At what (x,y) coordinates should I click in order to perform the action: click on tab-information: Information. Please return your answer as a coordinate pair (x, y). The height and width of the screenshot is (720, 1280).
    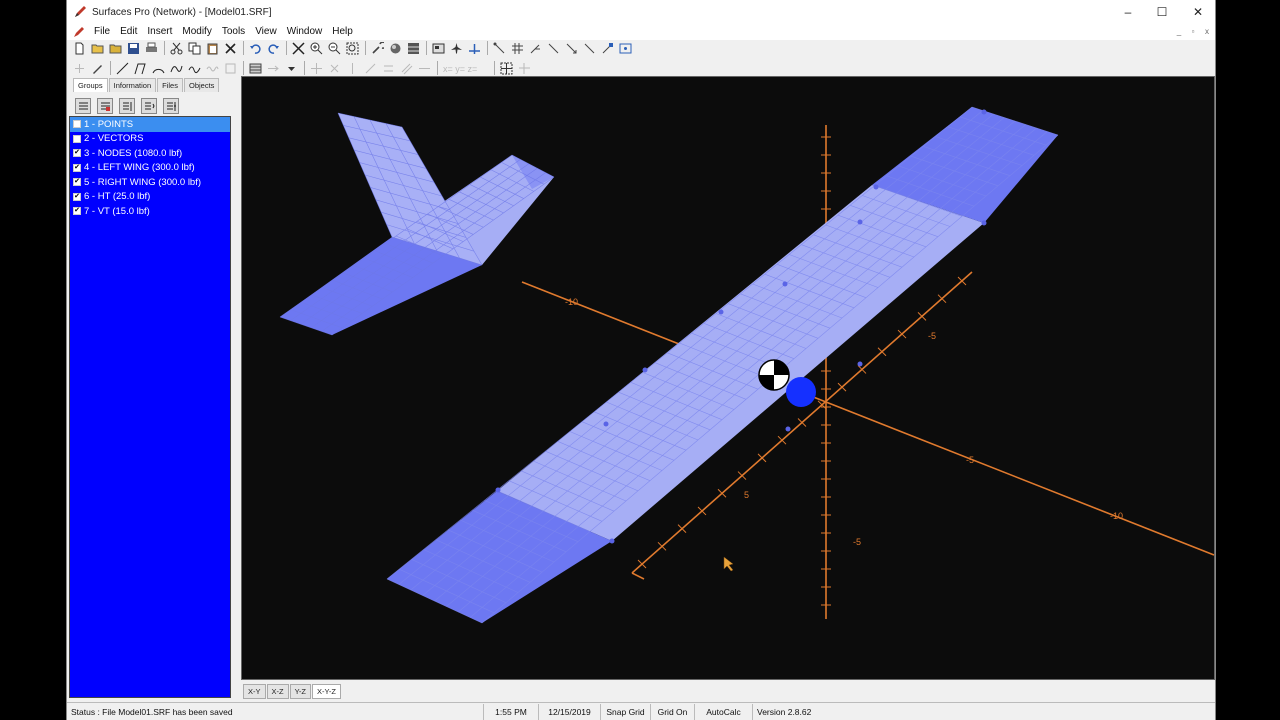
    Looking at the image, I should click on (132, 85).